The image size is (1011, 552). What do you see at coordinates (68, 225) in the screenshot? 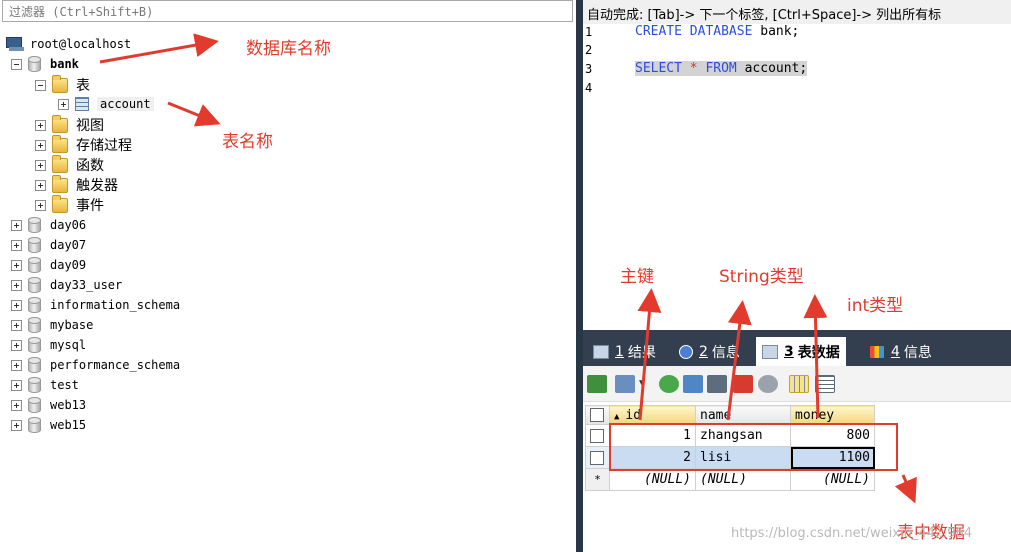
I see `database-label: day06` at bounding box center [68, 225].